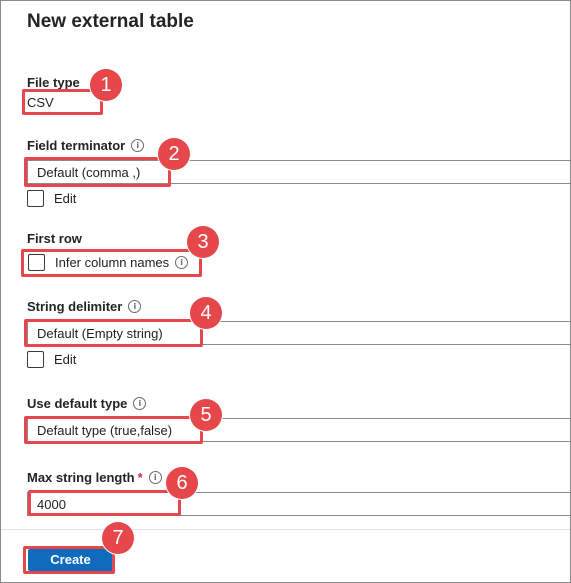 The image size is (571, 583). I want to click on infer-column-names-checkbox, so click(36, 262).